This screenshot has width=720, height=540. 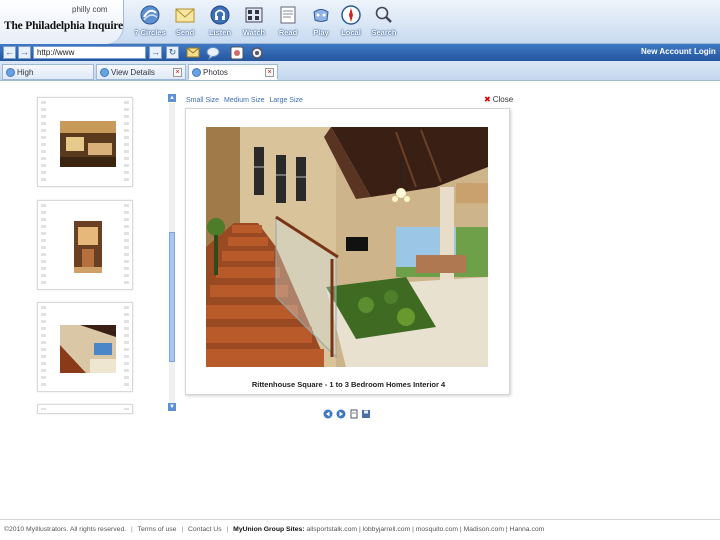 What do you see at coordinates (383, 14) in the screenshot?
I see `magnifier-icon` at bounding box center [383, 14].